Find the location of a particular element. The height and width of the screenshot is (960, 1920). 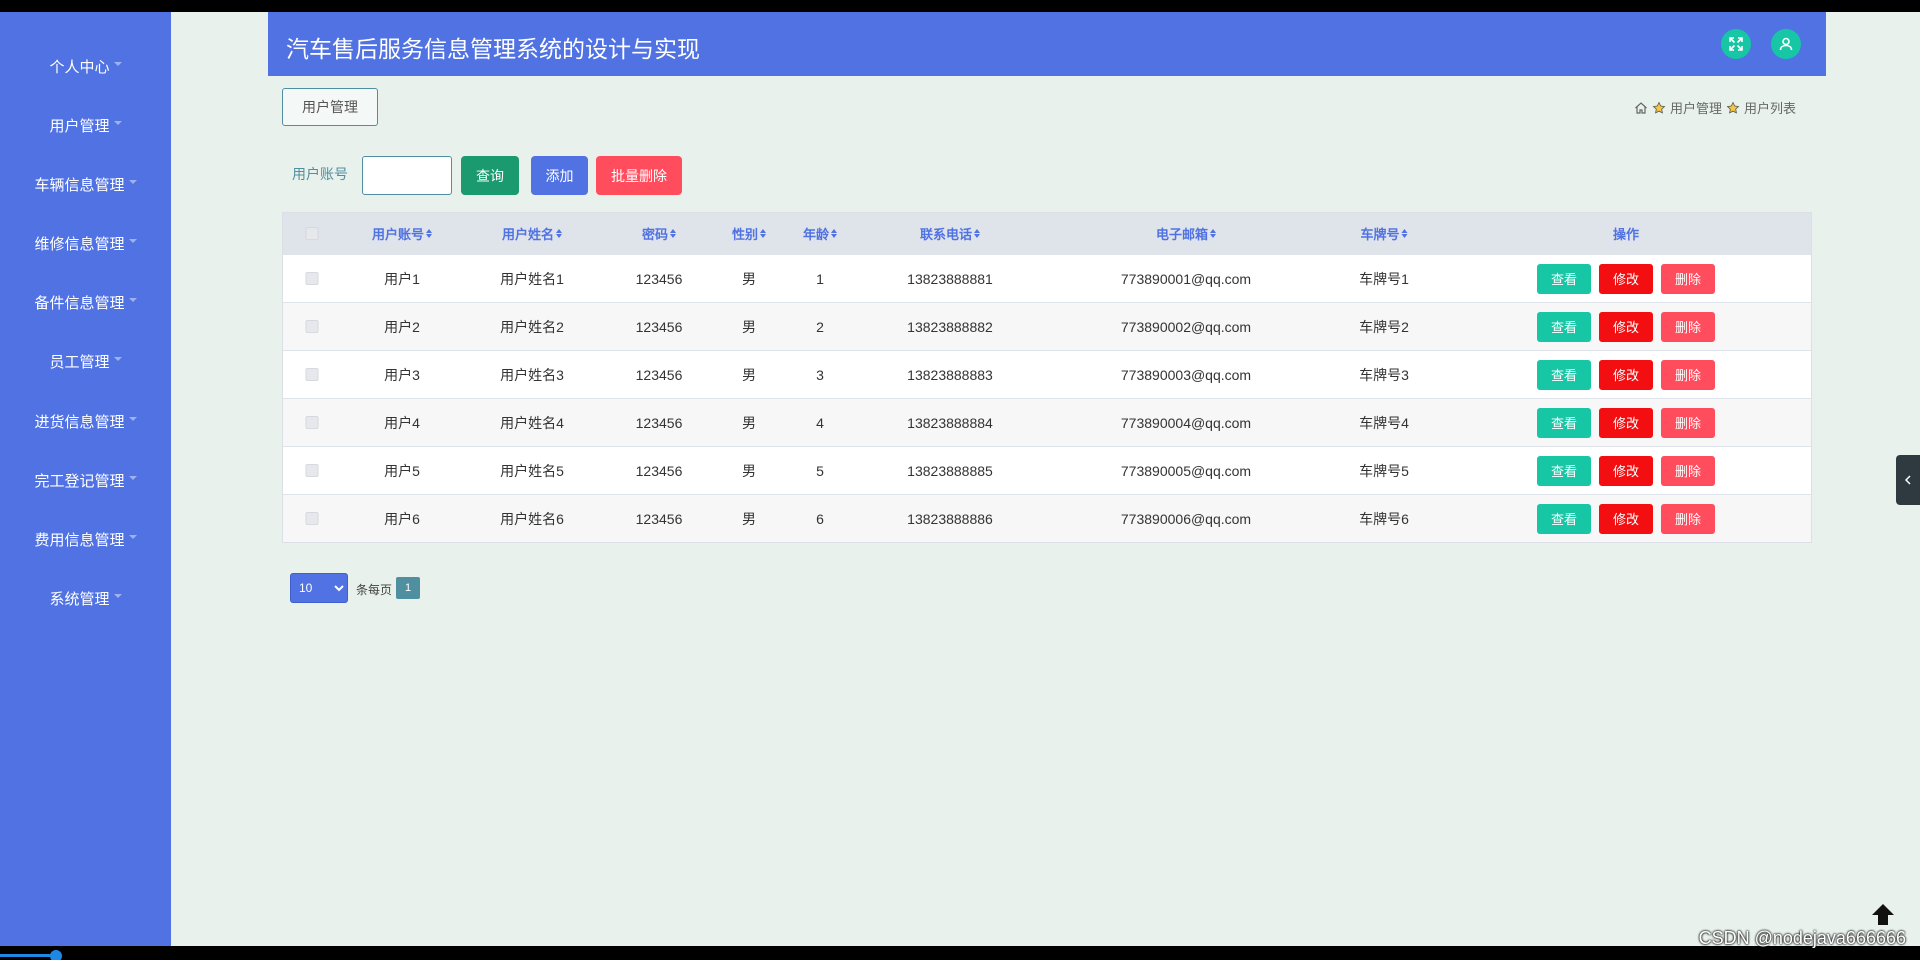

user-menu-button is located at coordinates (1786, 44).